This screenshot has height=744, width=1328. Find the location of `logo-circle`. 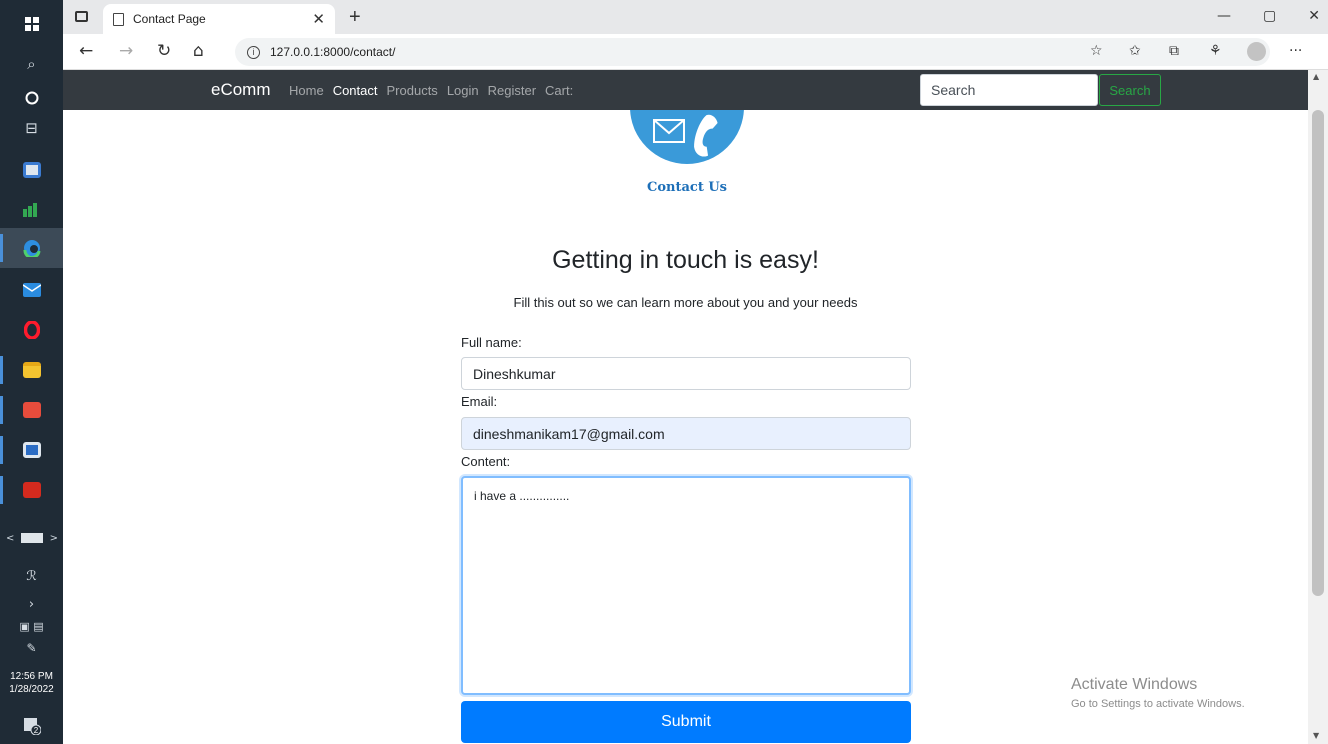

logo-circle is located at coordinates (687, 137).